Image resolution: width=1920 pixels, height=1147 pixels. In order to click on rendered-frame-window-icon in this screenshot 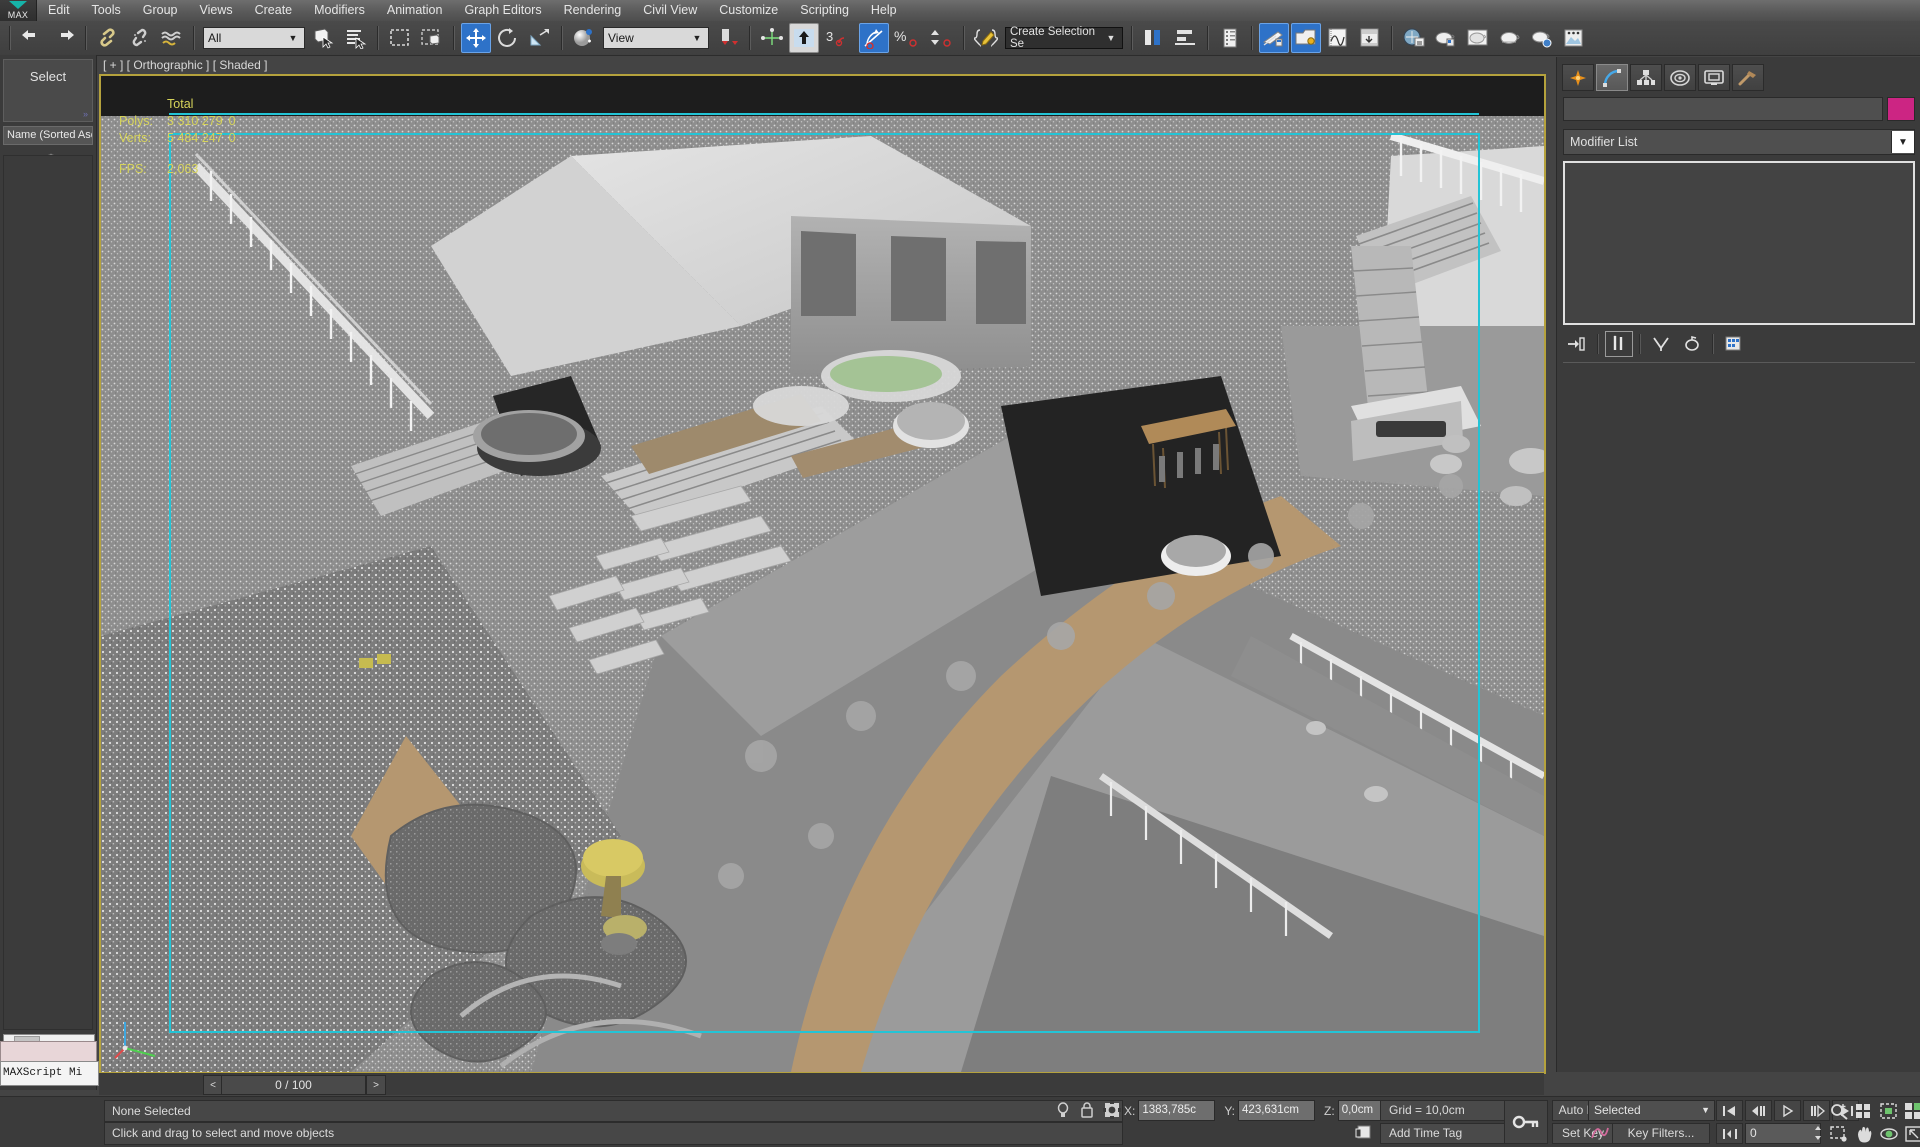, I will do `click(1478, 38)`.